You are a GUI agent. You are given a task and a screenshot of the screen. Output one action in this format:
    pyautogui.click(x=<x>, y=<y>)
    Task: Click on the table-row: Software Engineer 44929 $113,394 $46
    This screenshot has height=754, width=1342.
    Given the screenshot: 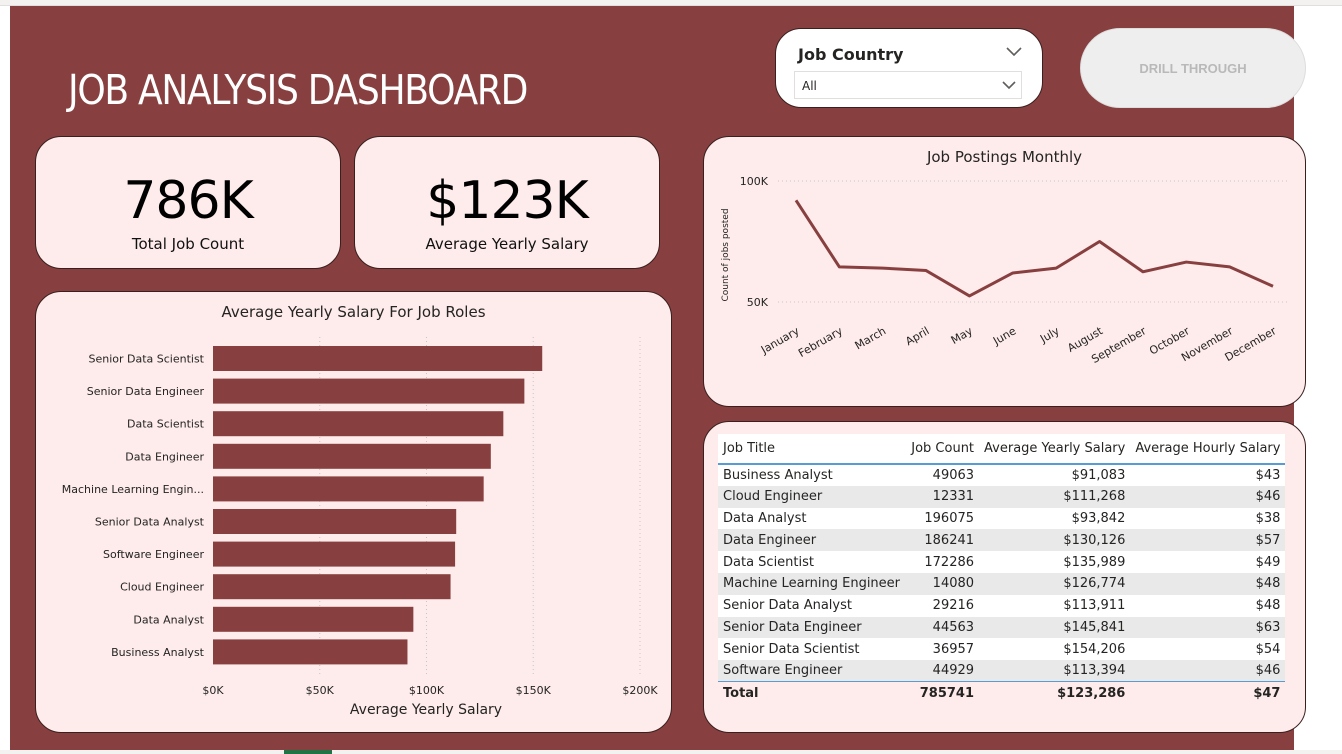 What is the action you would take?
    pyautogui.click(x=1002, y=671)
    